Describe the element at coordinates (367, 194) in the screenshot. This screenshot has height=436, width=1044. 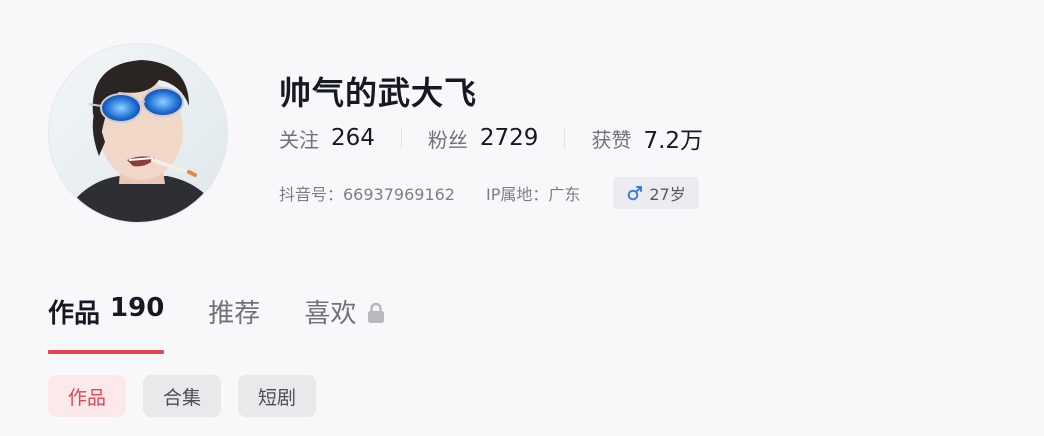
I see `douyin-id: 抖音号：66937969162` at that location.